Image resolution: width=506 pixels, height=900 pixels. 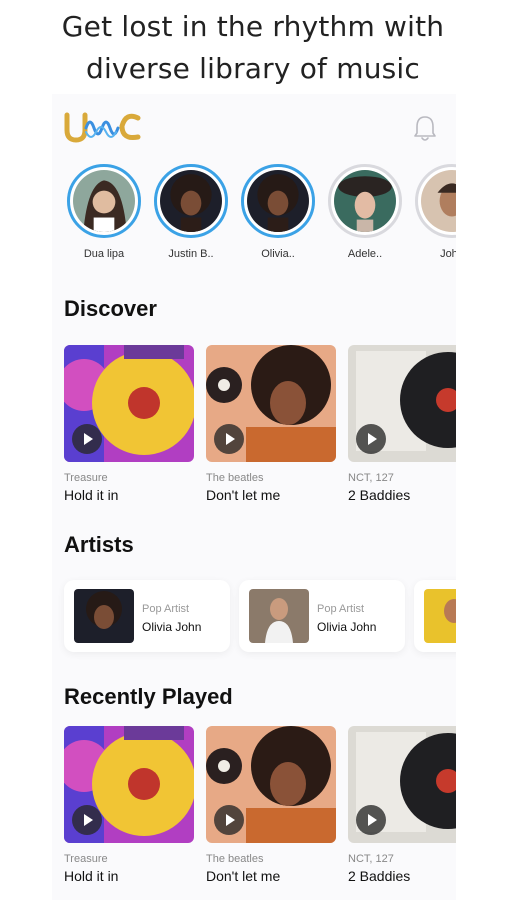 I want to click on story-item: Dua lipa, so click(x=104, y=212).